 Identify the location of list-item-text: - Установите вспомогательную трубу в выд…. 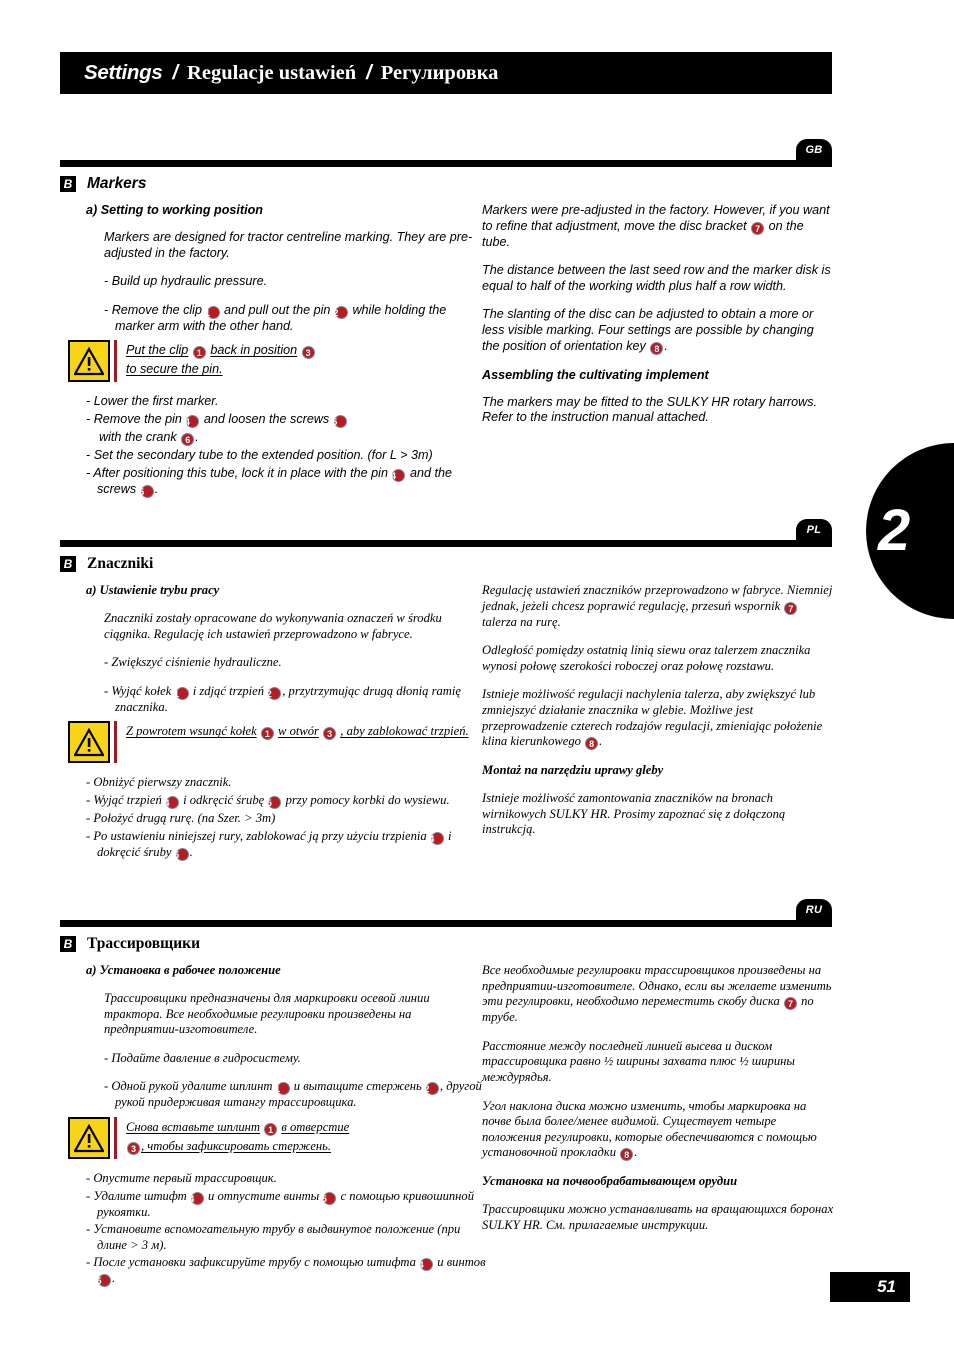
(273, 1237).